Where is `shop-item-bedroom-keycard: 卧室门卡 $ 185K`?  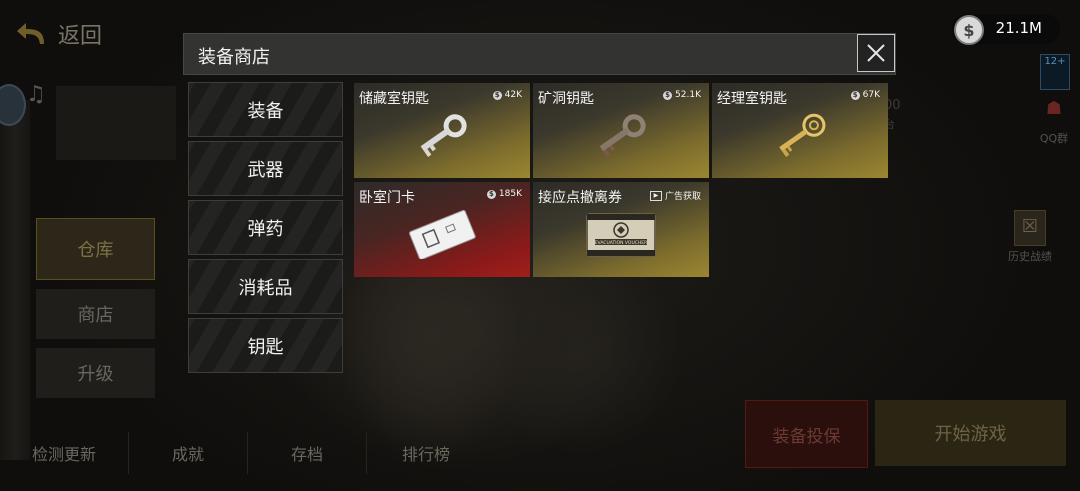 shop-item-bedroom-keycard: 卧室门卡 $ 185K is located at coordinates (442, 229).